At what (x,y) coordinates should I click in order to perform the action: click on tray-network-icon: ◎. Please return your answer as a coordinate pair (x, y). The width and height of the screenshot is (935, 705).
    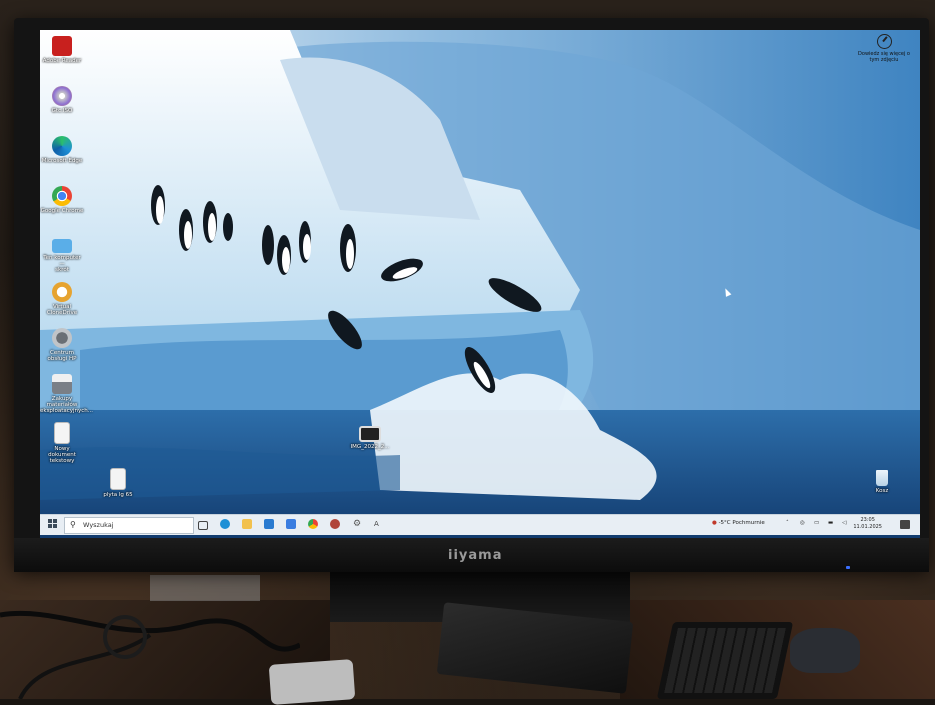
    Looking at the image, I should click on (802, 523).